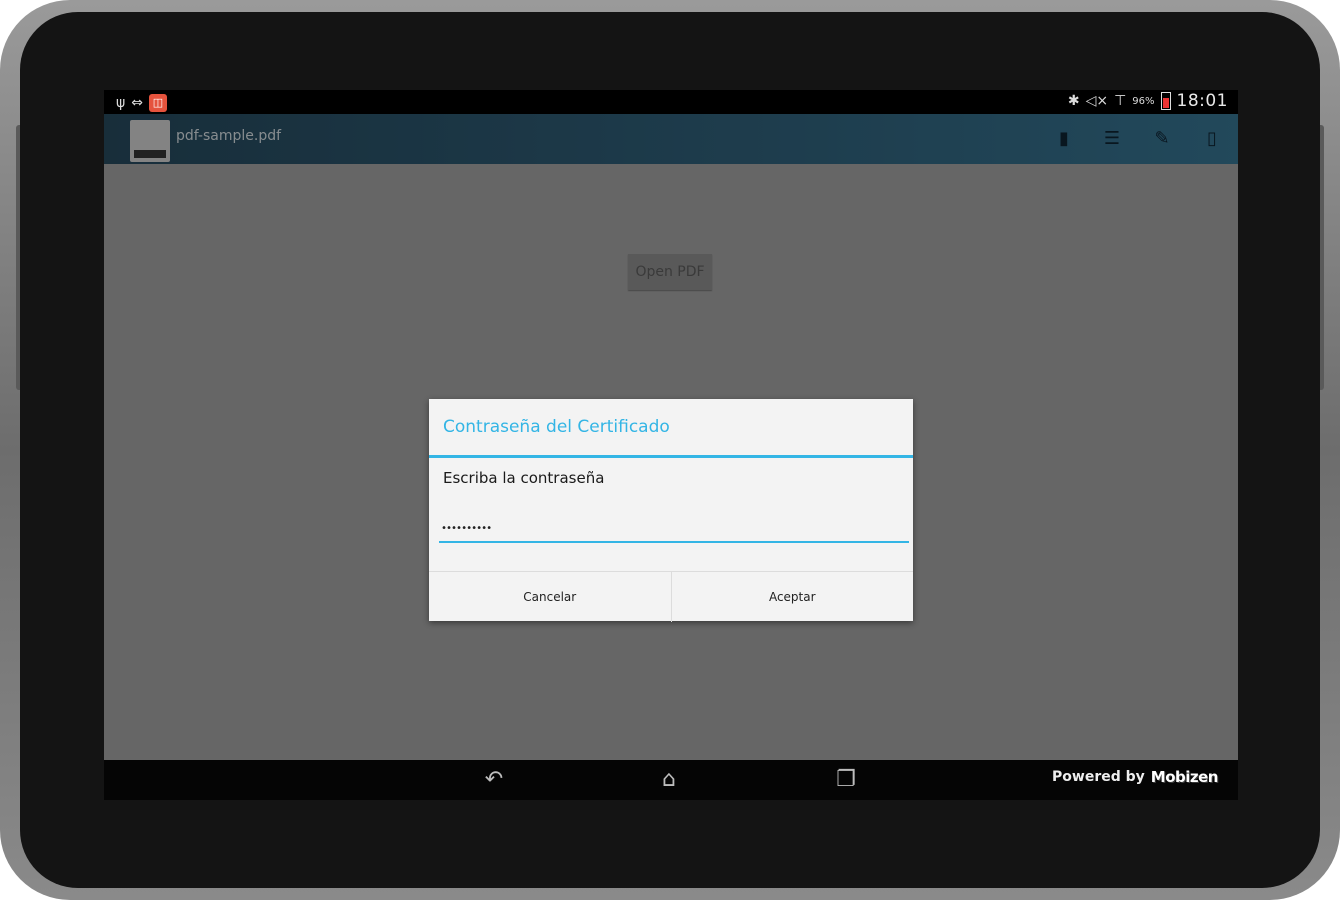  I want to click on clock: 18:01, so click(1202, 101).